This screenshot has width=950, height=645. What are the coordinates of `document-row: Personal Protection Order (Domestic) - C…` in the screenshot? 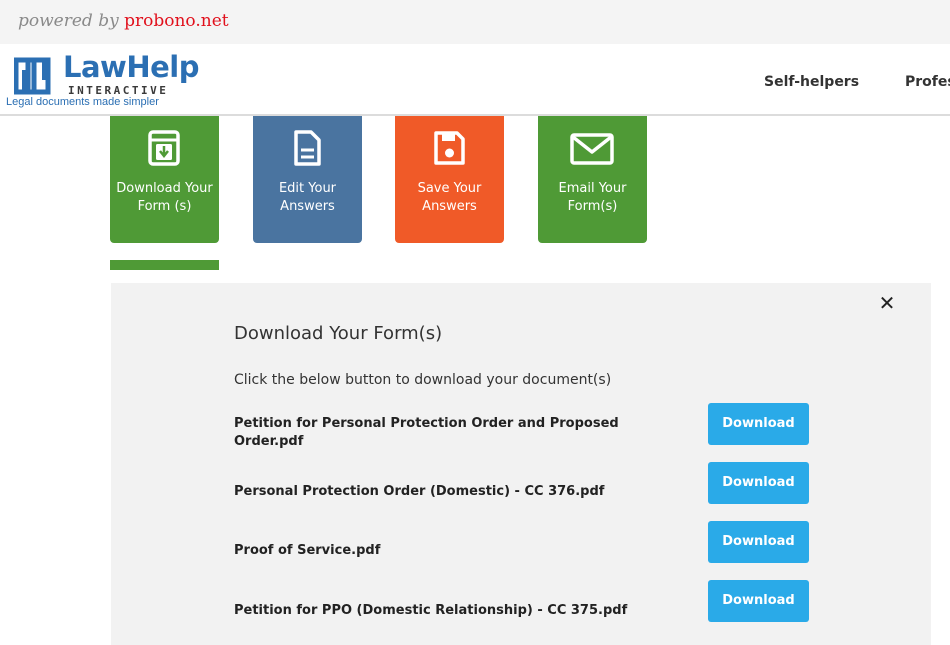 It's located at (521, 484).